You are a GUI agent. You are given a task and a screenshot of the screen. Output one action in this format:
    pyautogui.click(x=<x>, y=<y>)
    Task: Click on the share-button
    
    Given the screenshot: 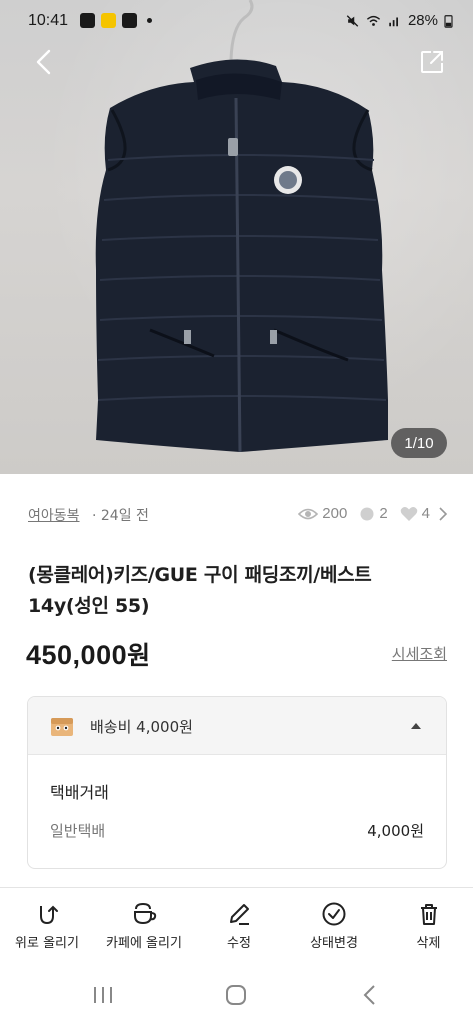 What is the action you would take?
    pyautogui.click(x=432, y=62)
    